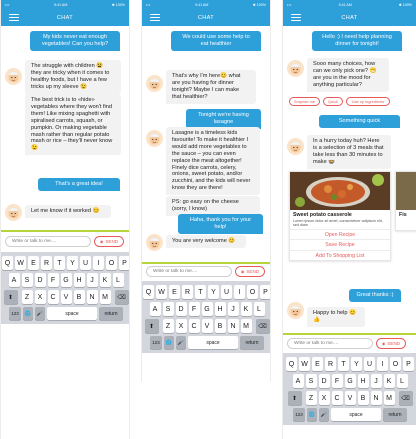 This screenshot has height=439, width=416. What do you see at coordinates (304, 101) in the screenshot?
I see `quick-reply-surprise: Surprise me` at bounding box center [304, 101].